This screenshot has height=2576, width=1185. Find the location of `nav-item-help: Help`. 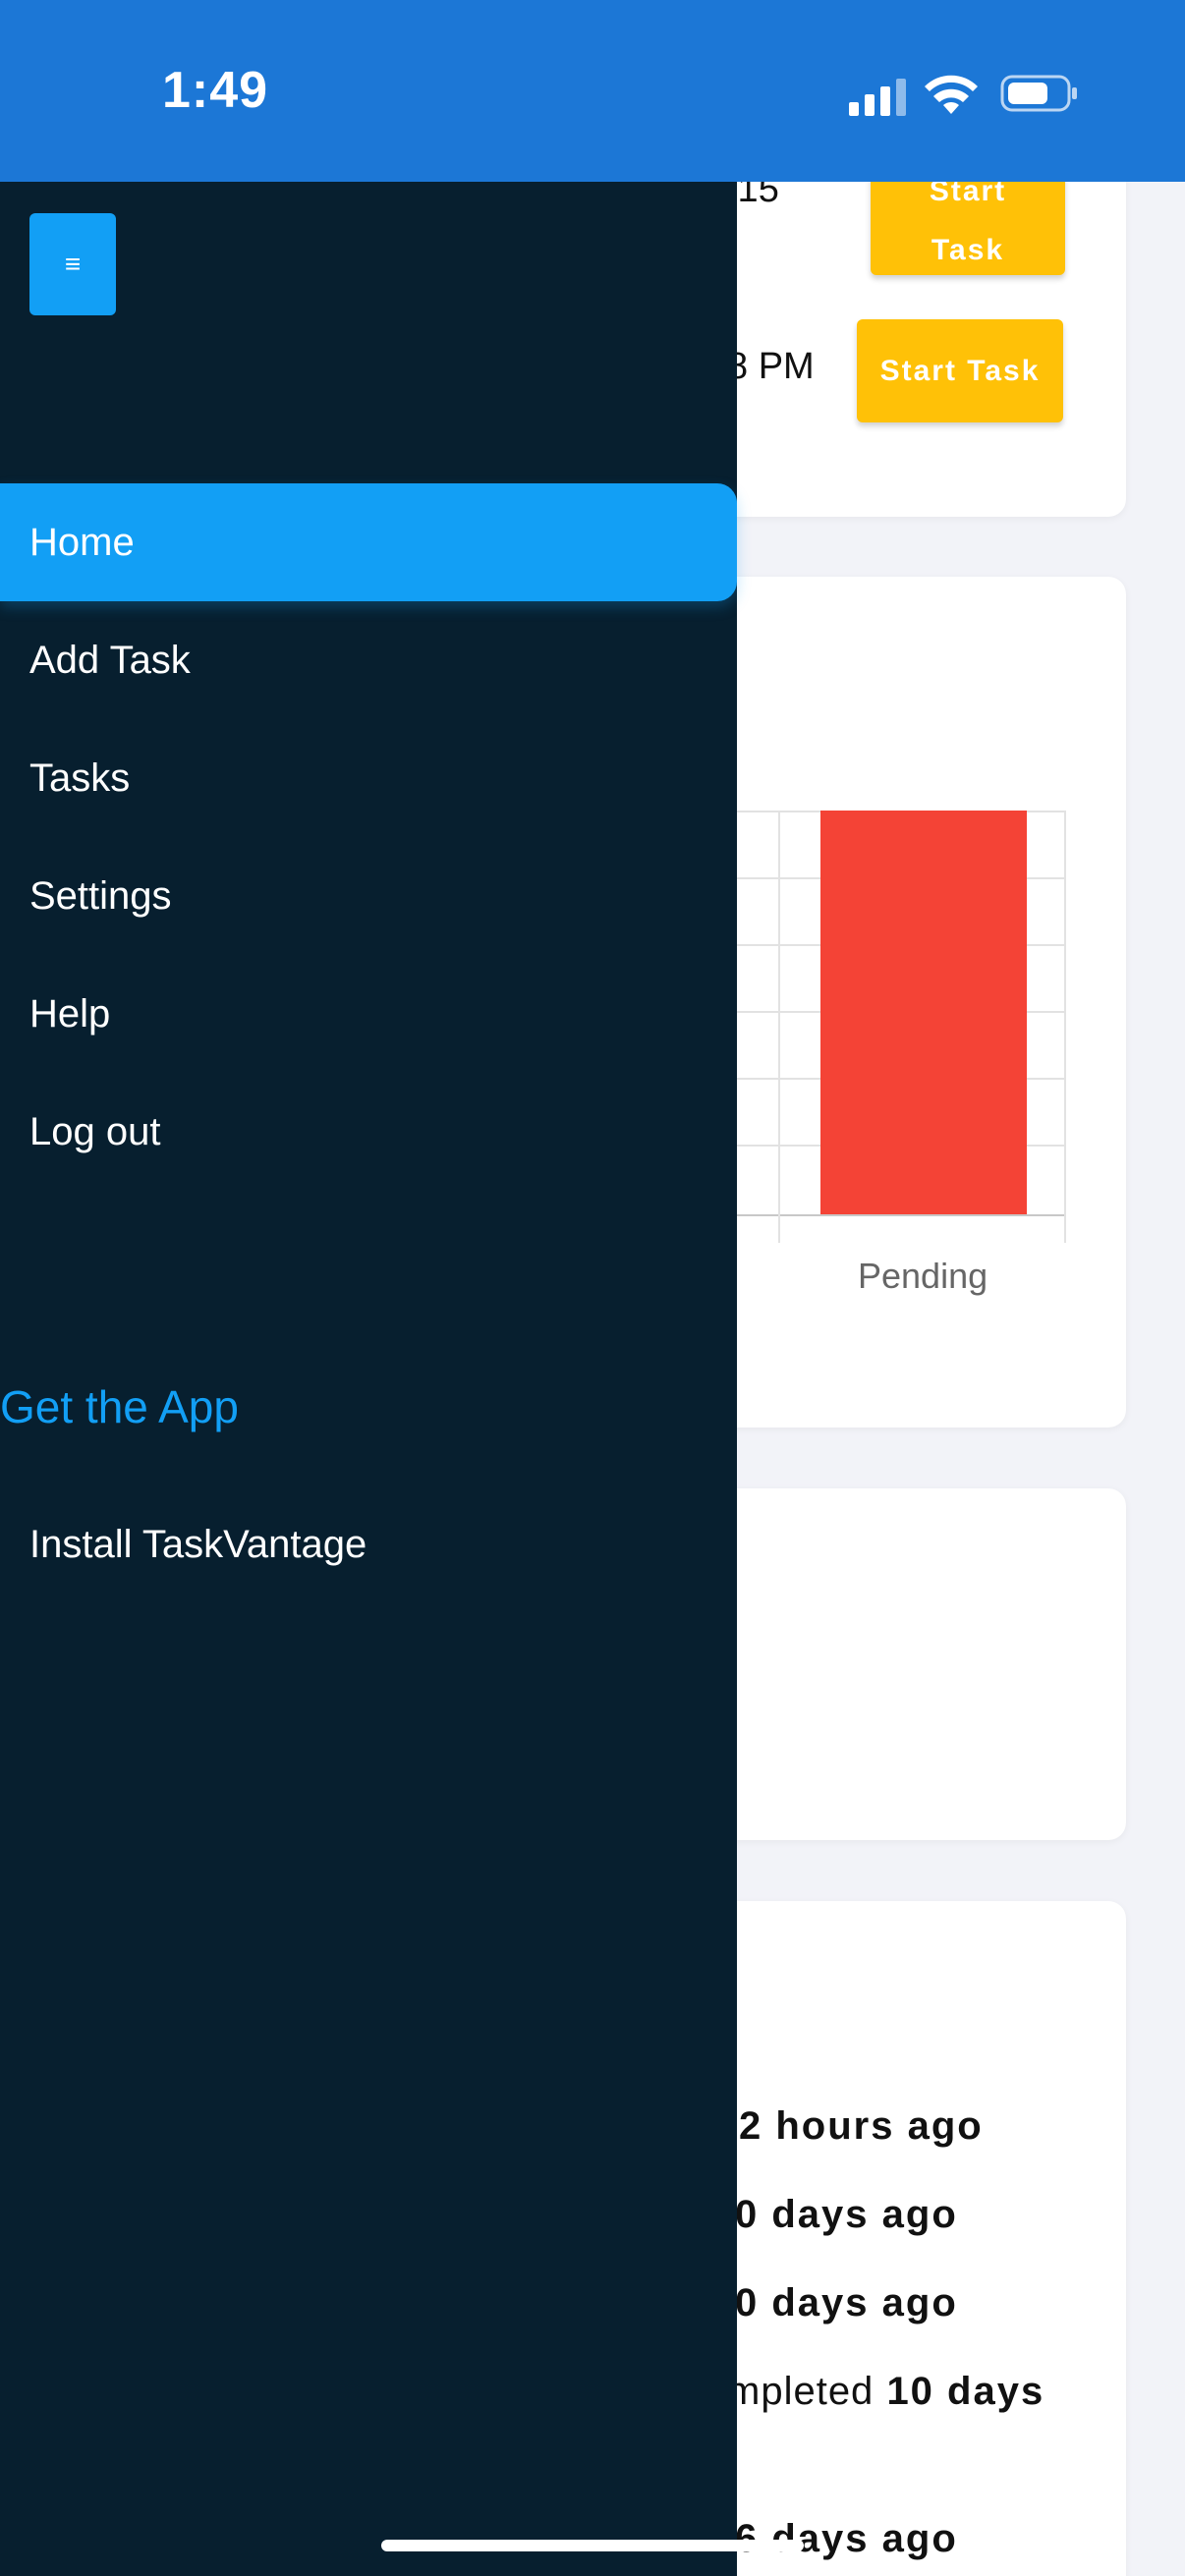

nav-item-help: Help is located at coordinates (369, 1014).